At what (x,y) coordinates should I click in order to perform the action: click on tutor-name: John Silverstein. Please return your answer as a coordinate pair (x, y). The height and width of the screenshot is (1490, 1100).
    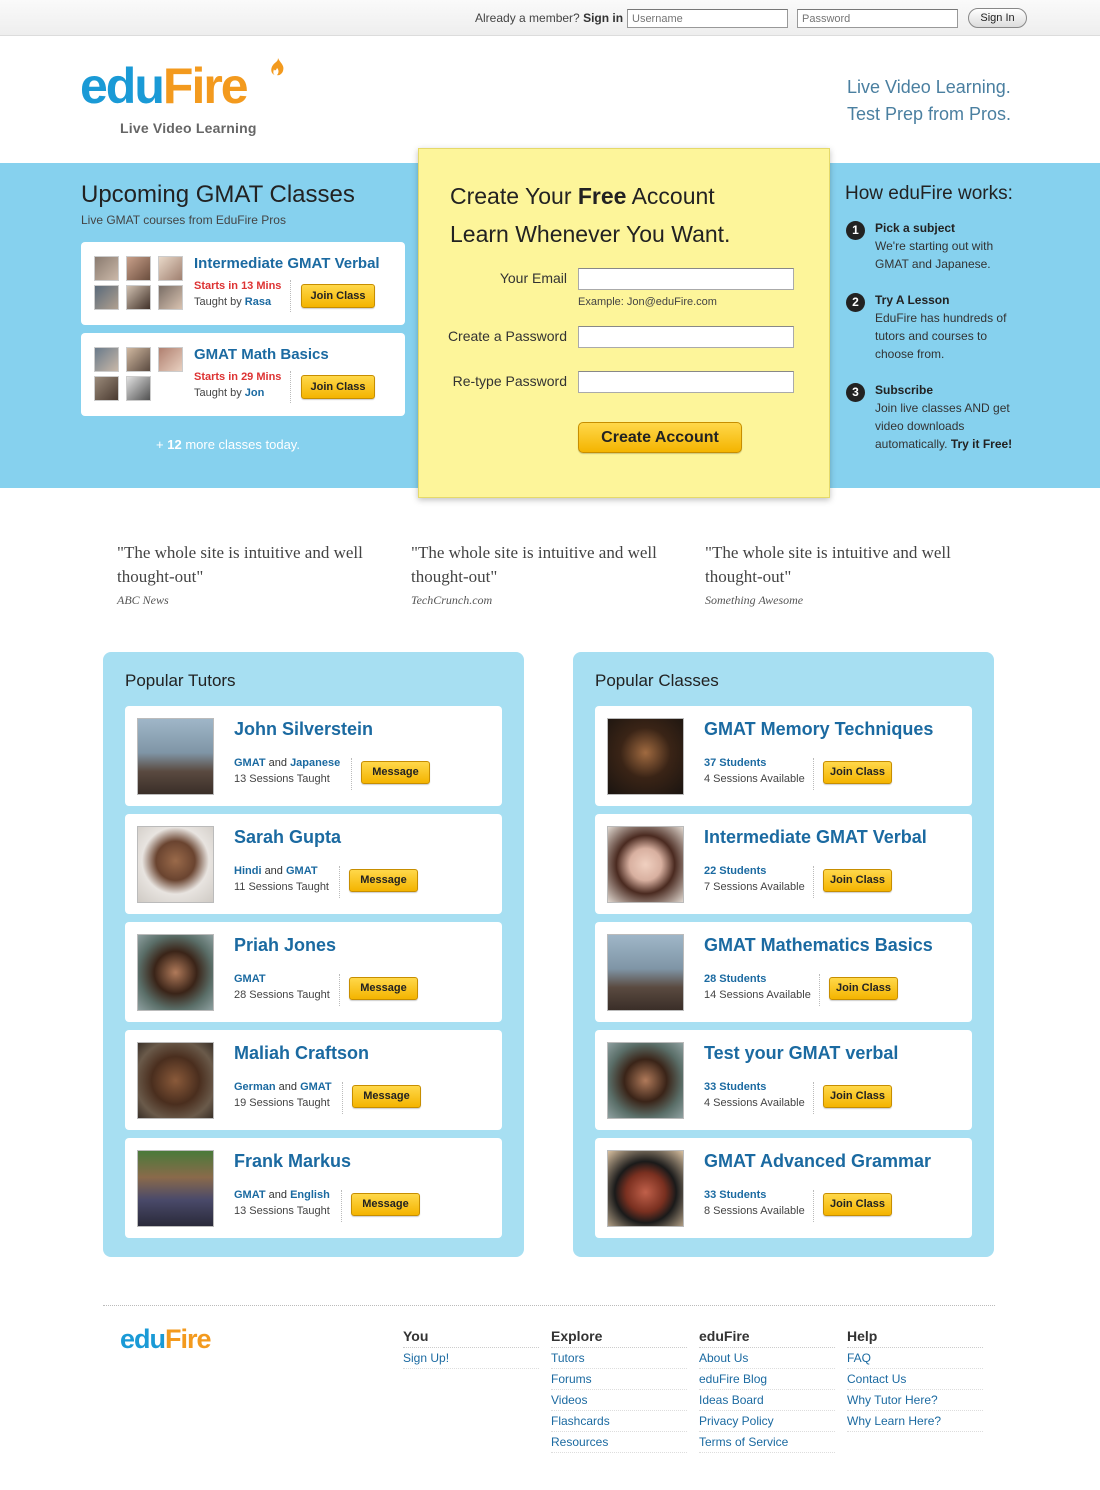
    Looking at the image, I should click on (303, 729).